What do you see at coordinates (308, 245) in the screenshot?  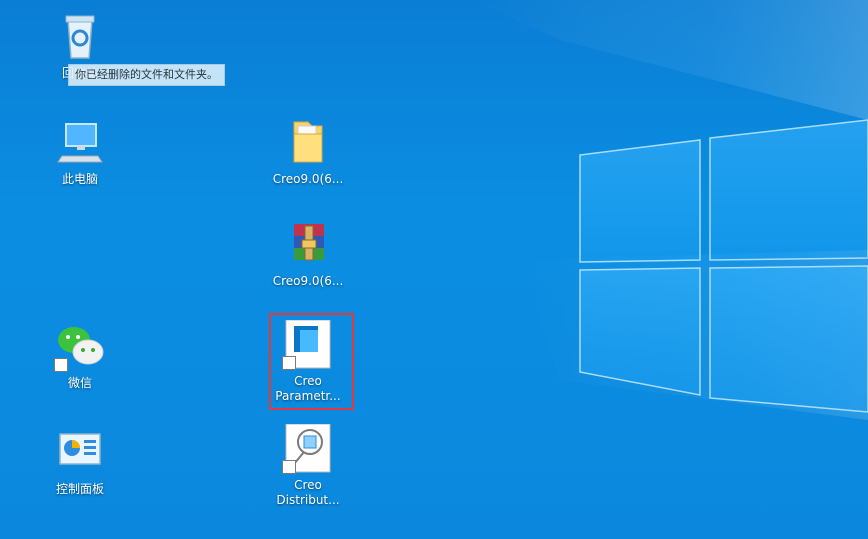 I see `winrar-archive-icon` at bounding box center [308, 245].